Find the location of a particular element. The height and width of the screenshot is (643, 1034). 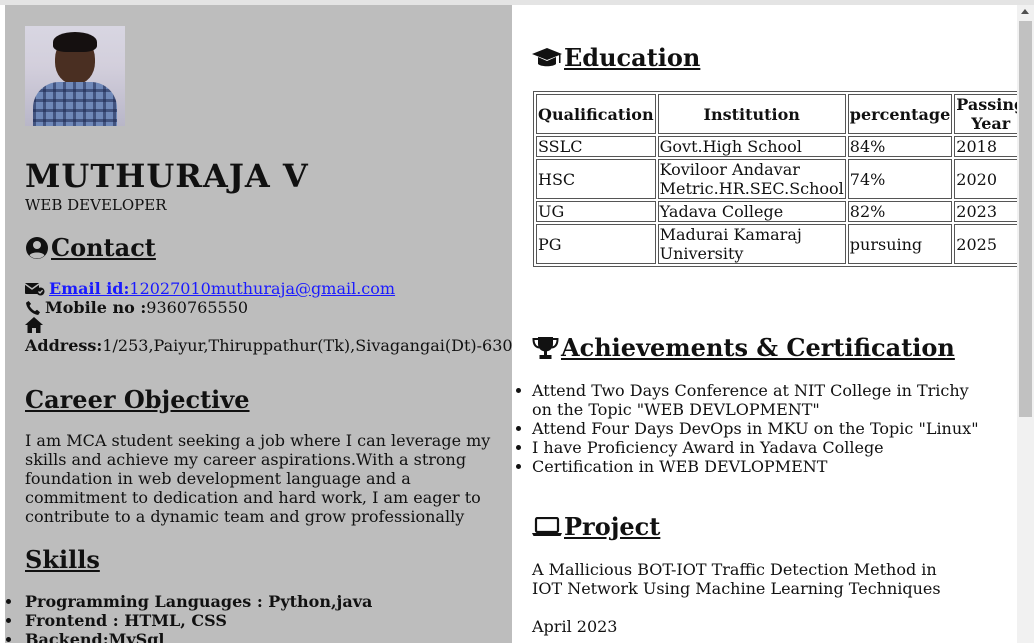

table-row: UG Yadava College 82% 2023 is located at coordinates (776, 211).